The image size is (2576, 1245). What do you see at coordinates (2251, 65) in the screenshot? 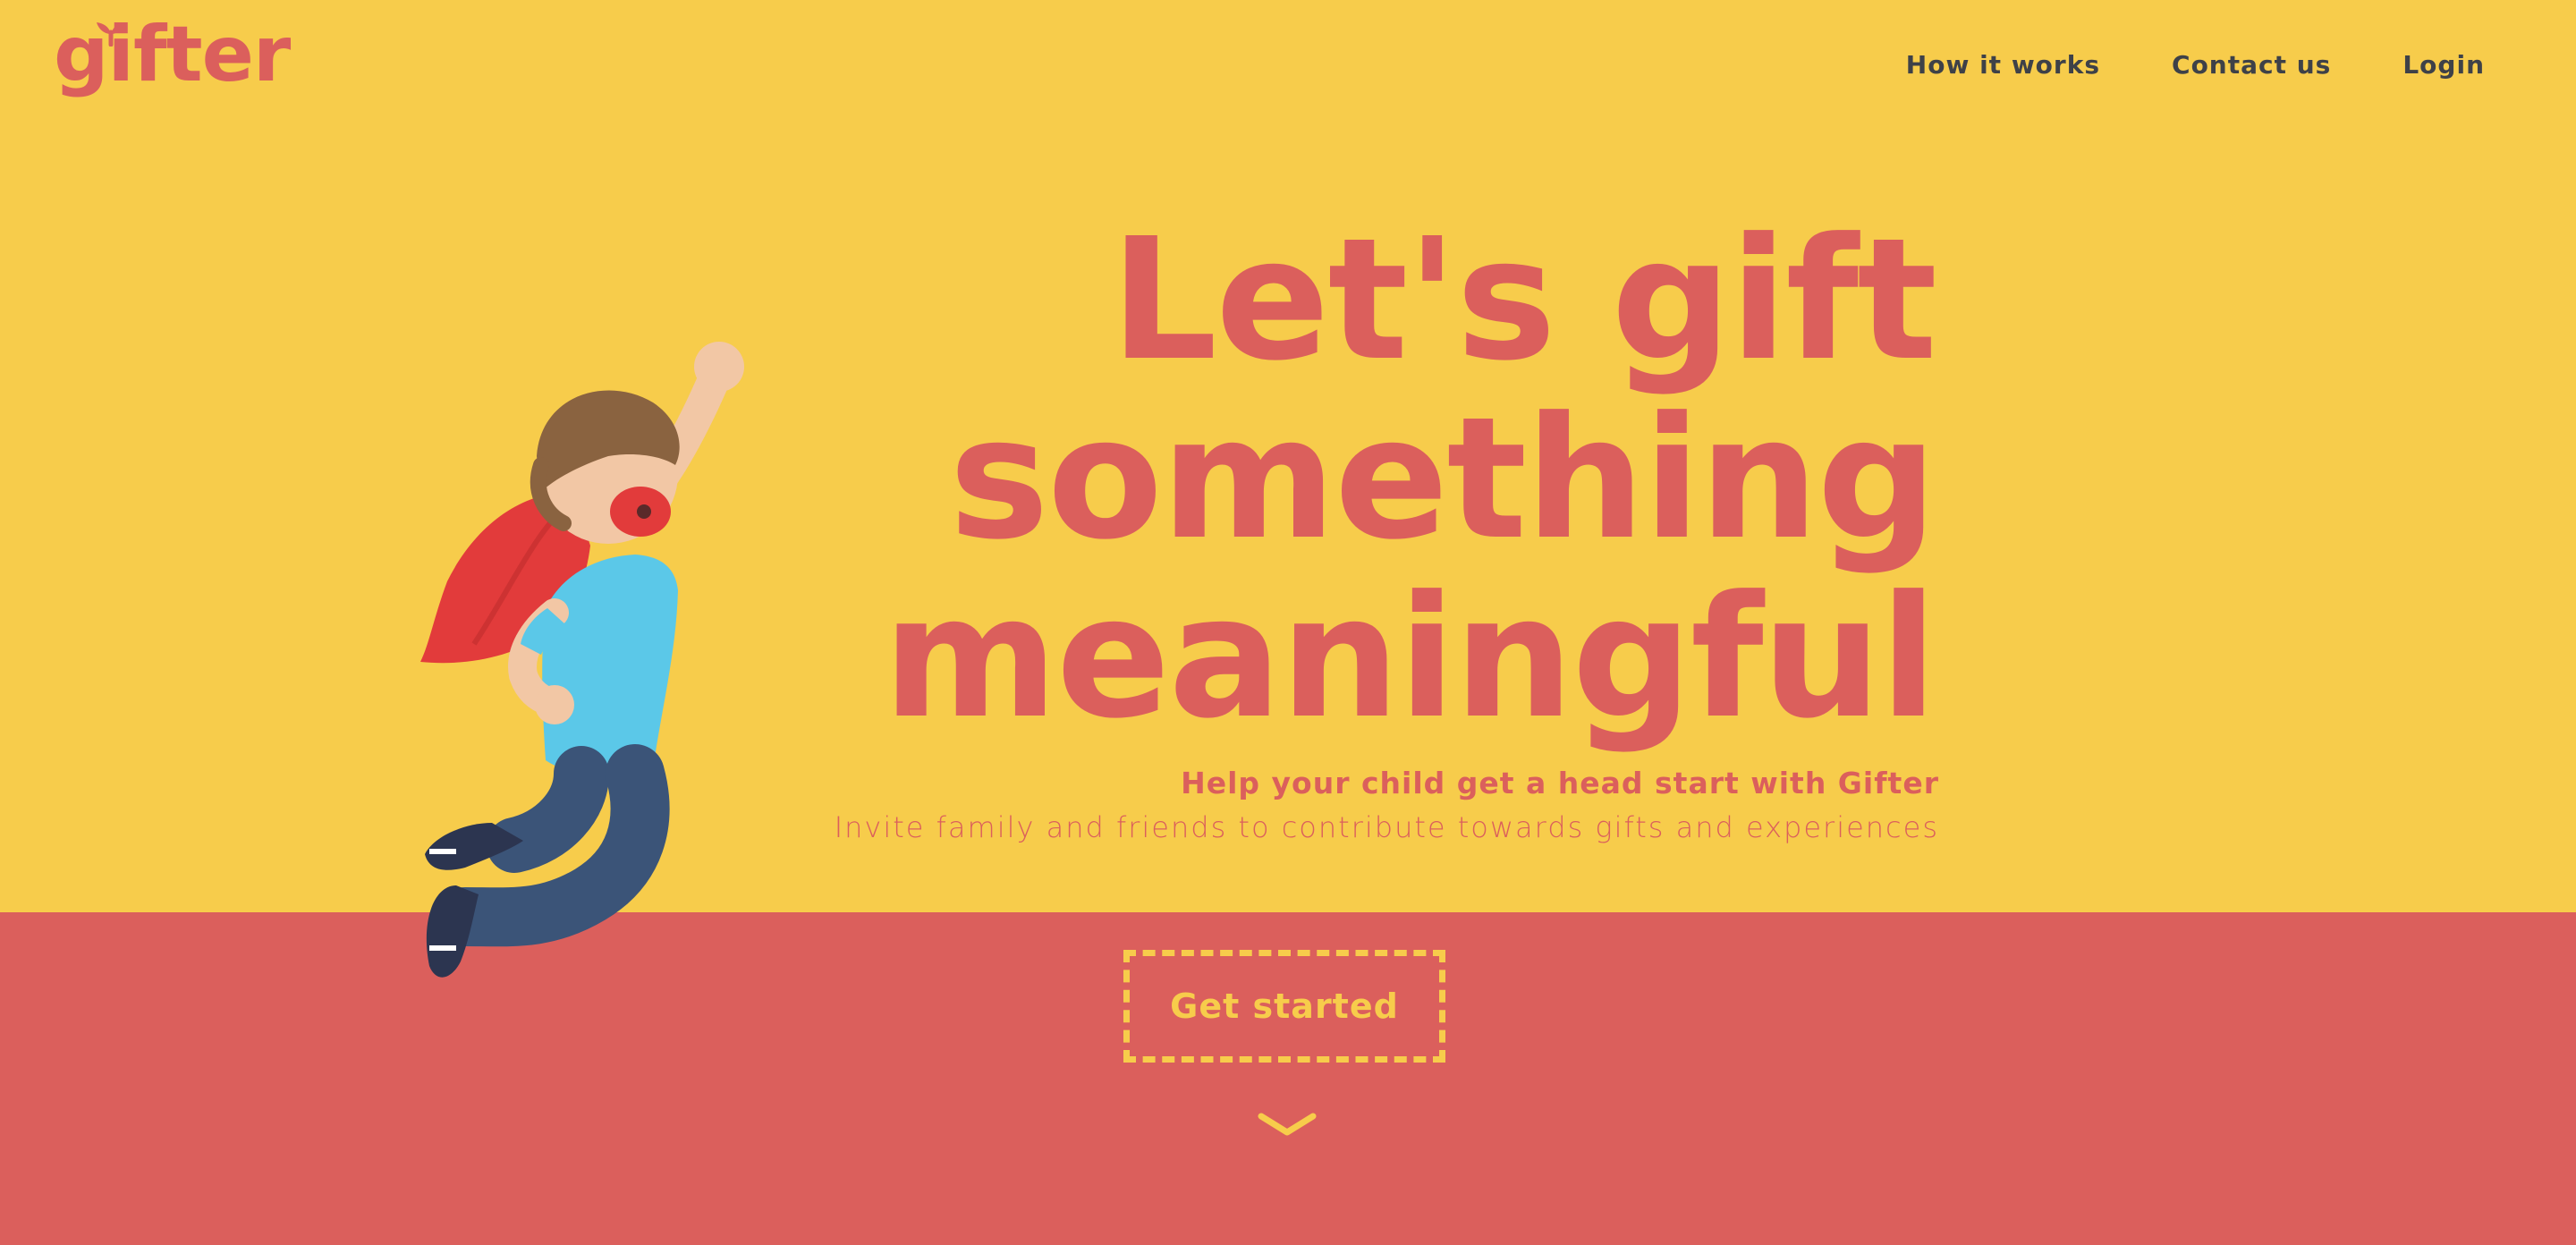
I see `nav-contact-us: Contact us` at bounding box center [2251, 65].